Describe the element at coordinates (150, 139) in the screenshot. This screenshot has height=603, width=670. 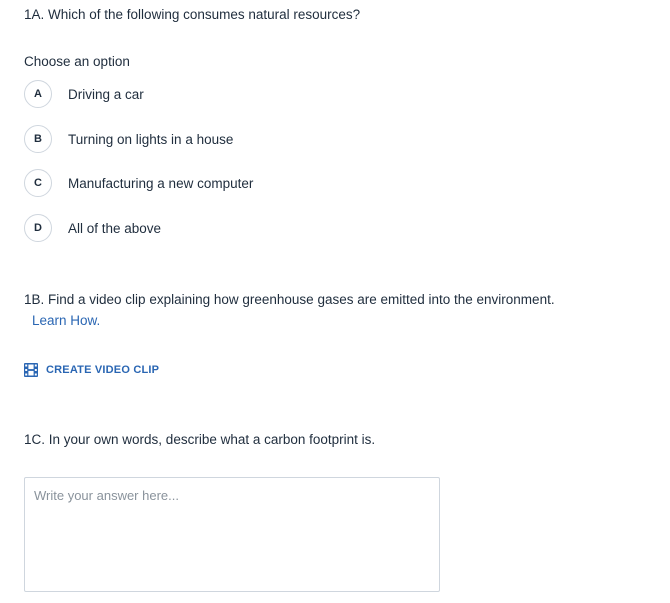
I see `option-b-label: Turning on lights in a house` at that location.